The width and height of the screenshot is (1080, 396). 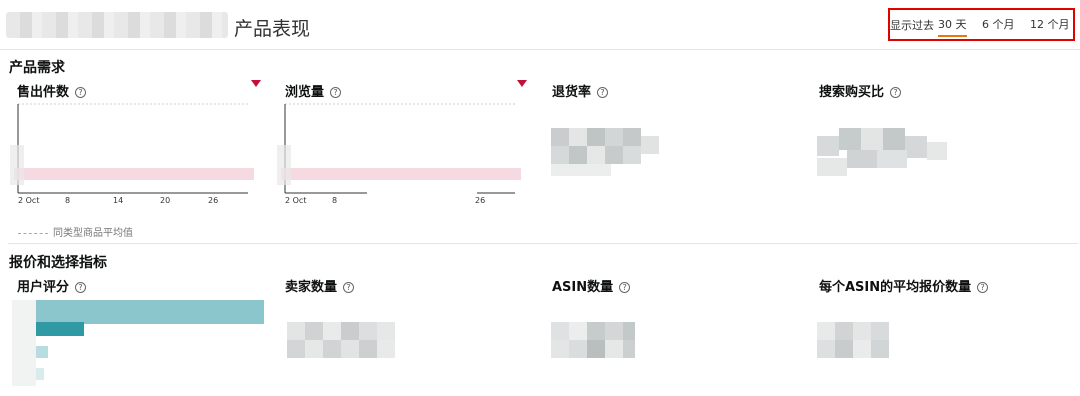 I want to click on metric-label: 退货率, so click(x=572, y=92).